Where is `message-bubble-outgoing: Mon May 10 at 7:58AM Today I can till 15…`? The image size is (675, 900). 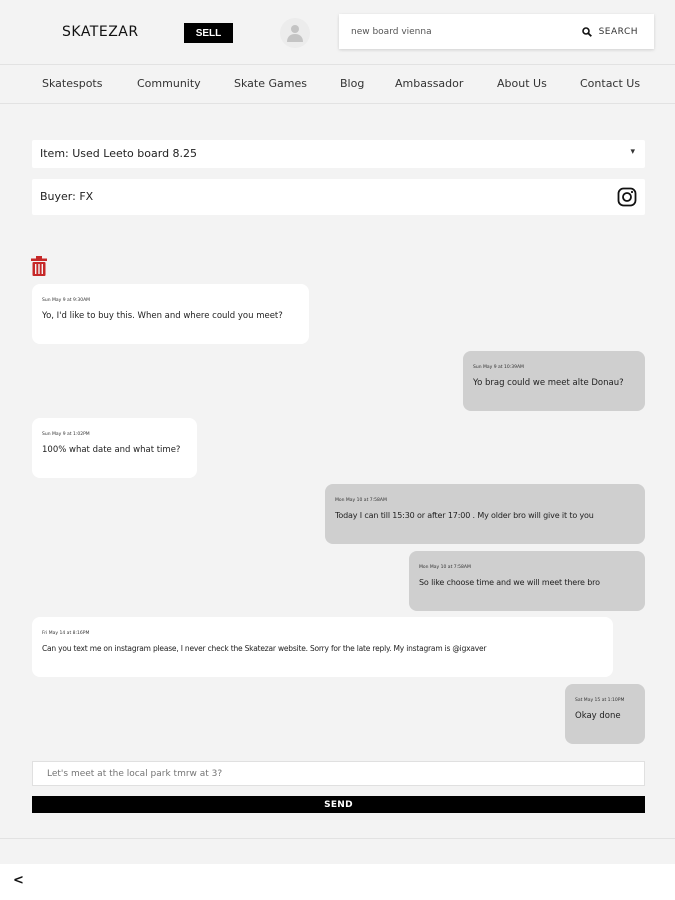
message-bubble-outgoing: Mon May 10 at 7:58AM Today I can till 15… is located at coordinates (485, 514).